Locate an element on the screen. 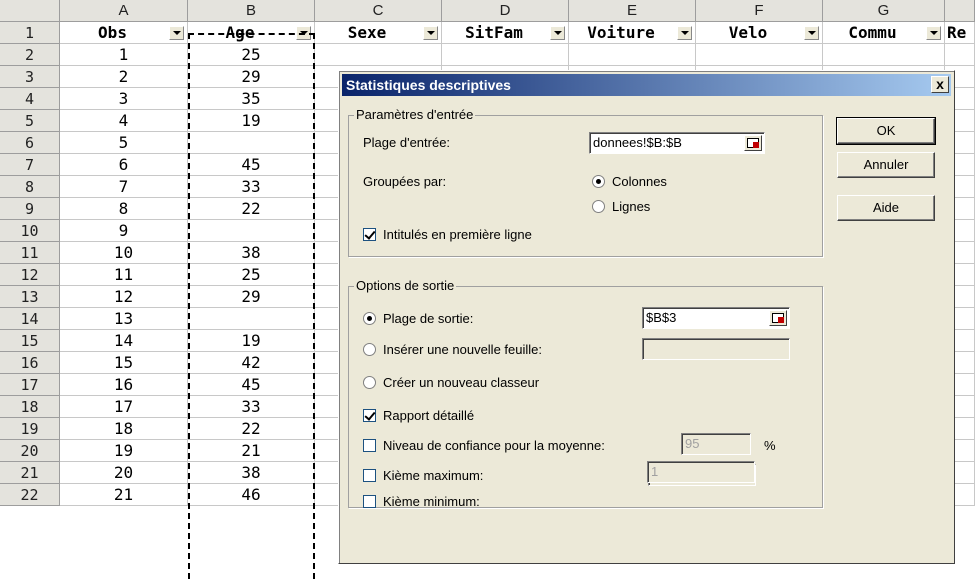  cell: 14 is located at coordinates (124, 341).